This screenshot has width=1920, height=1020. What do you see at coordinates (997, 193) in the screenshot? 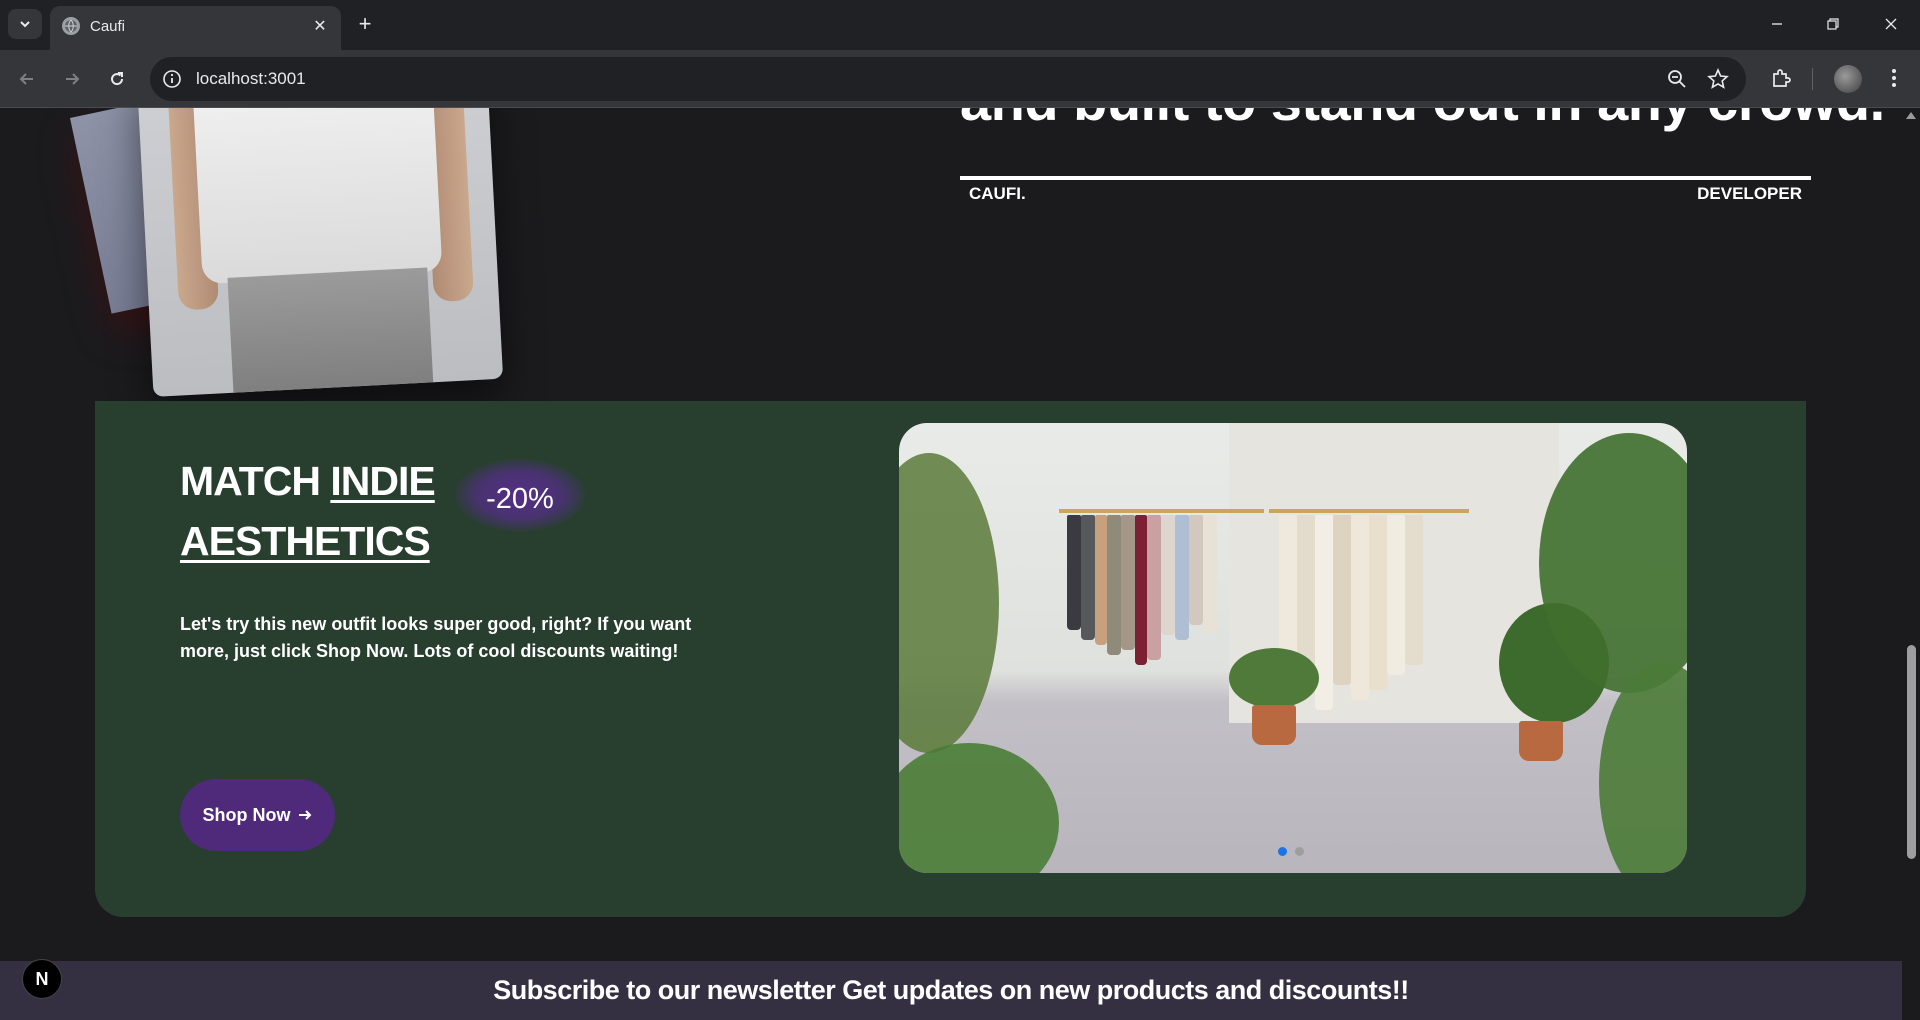
I see `hero-brand-label: CAUFI.` at bounding box center [997, 193].